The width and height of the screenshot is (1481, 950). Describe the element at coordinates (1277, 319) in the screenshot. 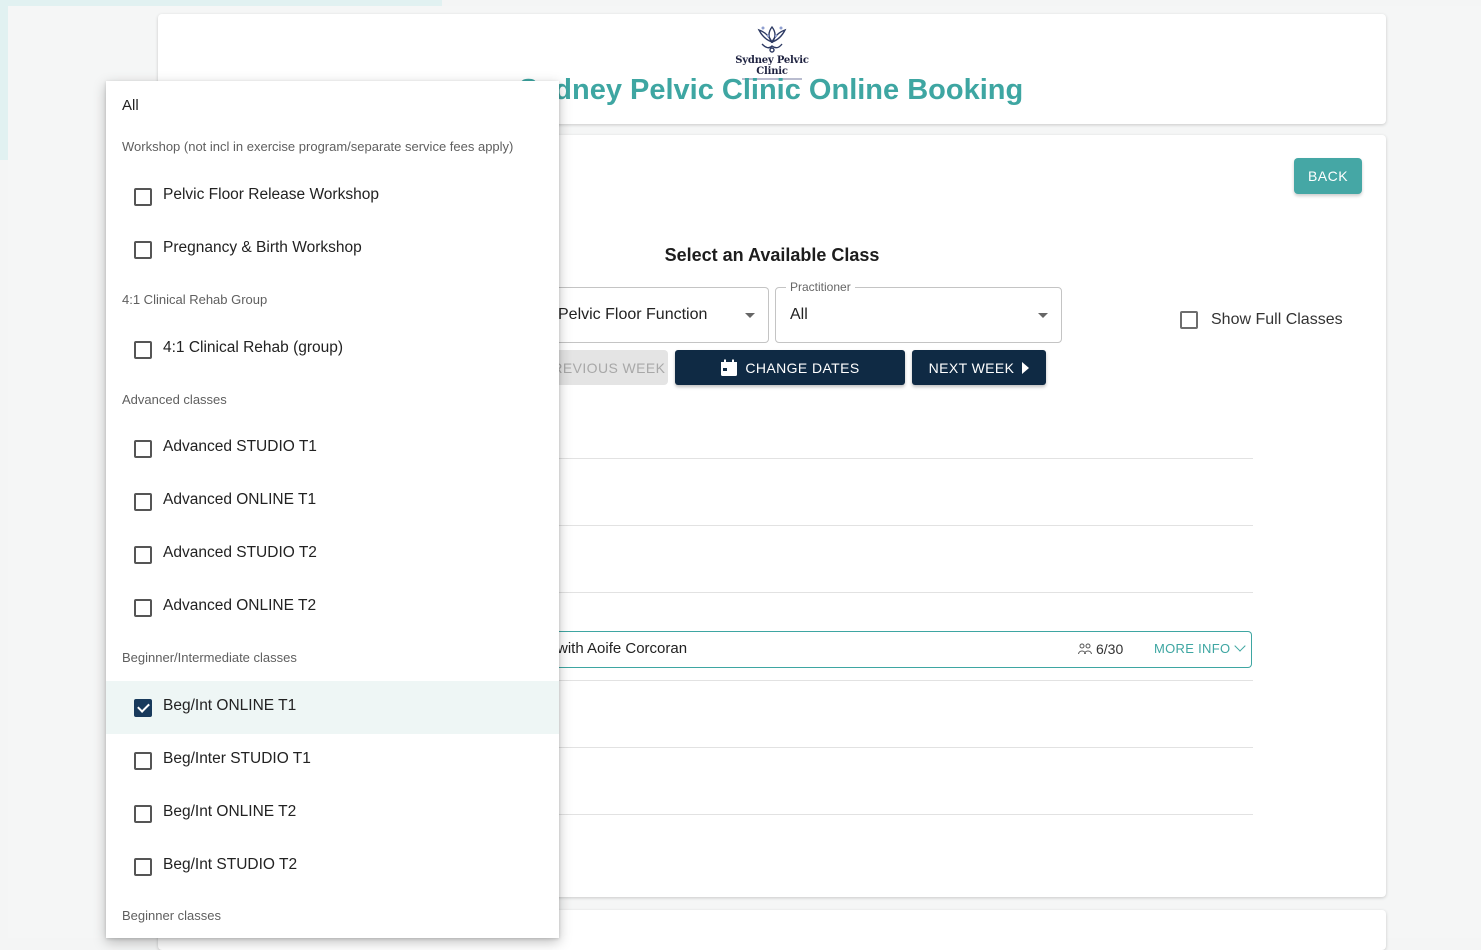

I see `show-full-classes-label: Show Full Classes` at that location.